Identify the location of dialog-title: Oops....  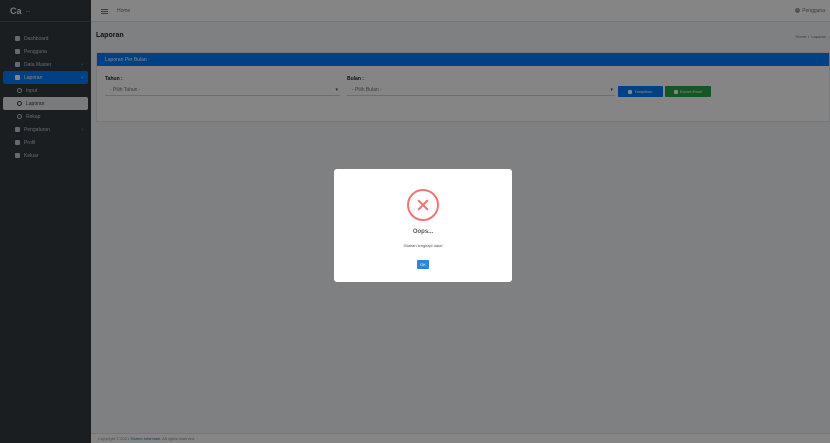
(423, 232).